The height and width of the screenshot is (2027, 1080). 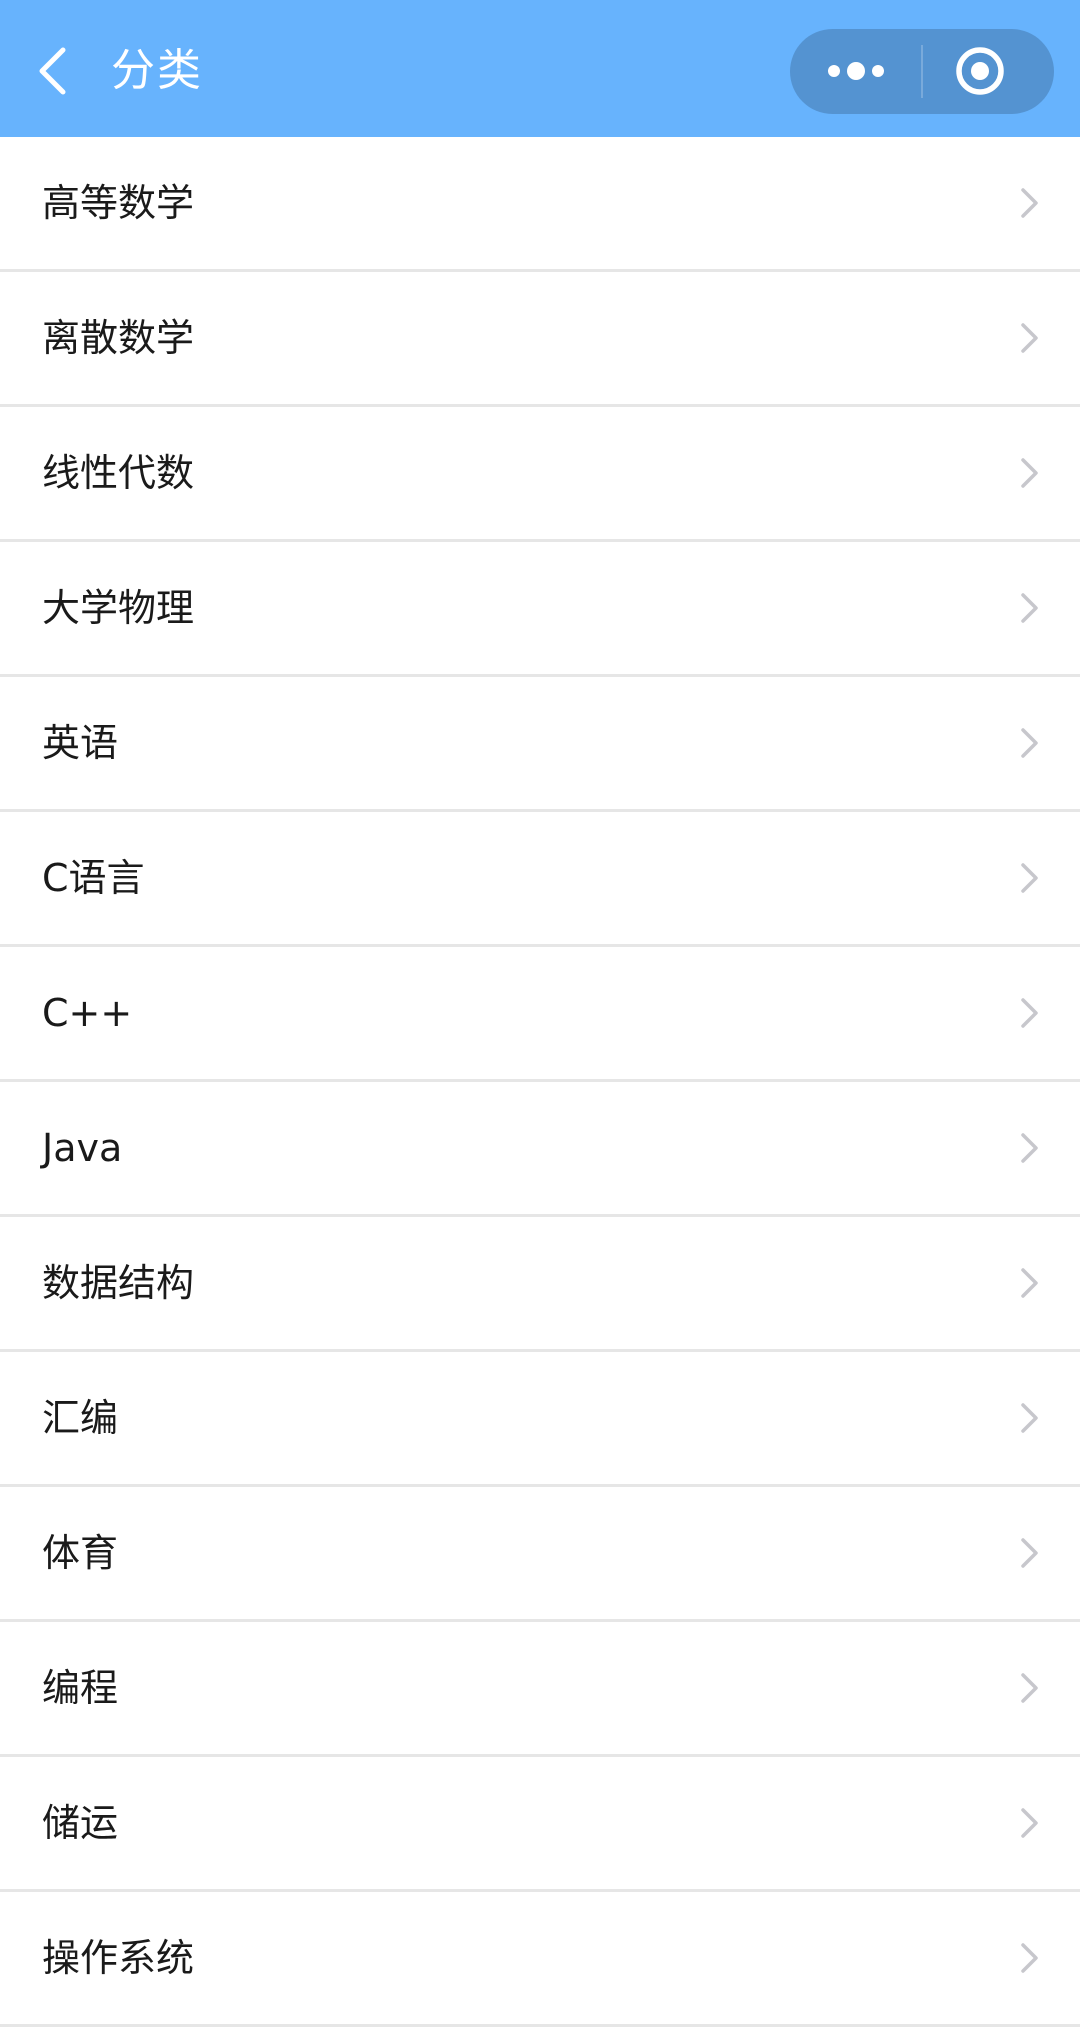 What do you see at coordinates (540, 1419) in the screenshot?
I see `list-item: 汇编` at bounding box center [540, 1419].